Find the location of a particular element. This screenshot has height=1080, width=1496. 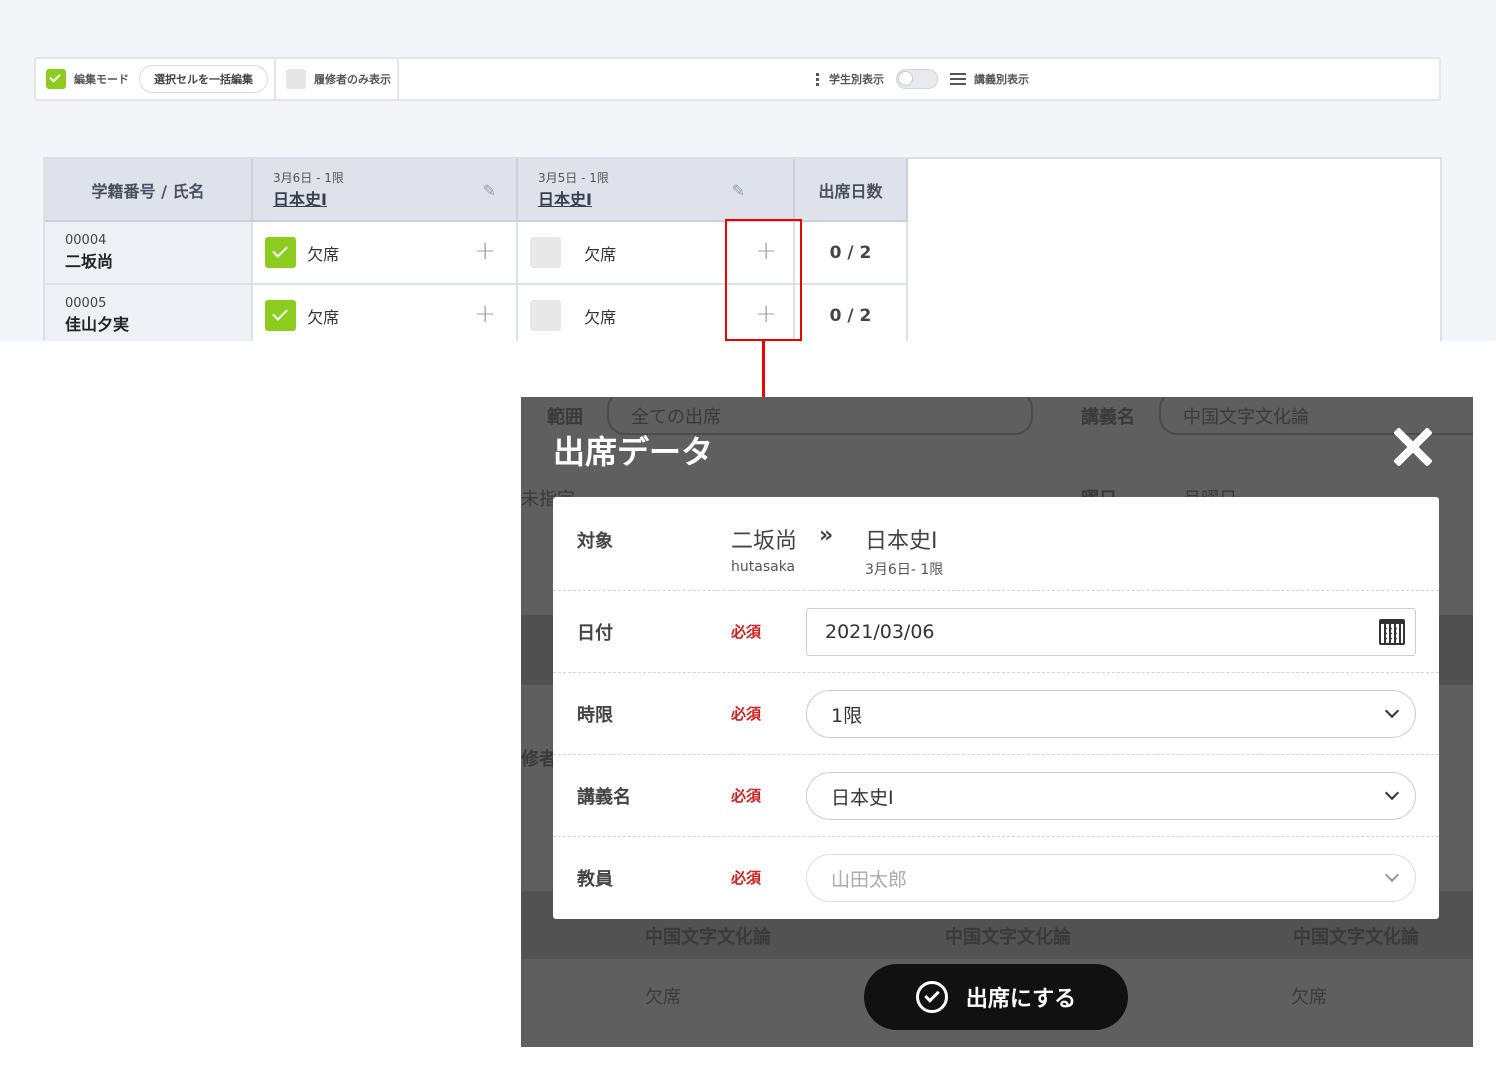

mark-present-button: 出席にする is located at coordinates (996, 997).